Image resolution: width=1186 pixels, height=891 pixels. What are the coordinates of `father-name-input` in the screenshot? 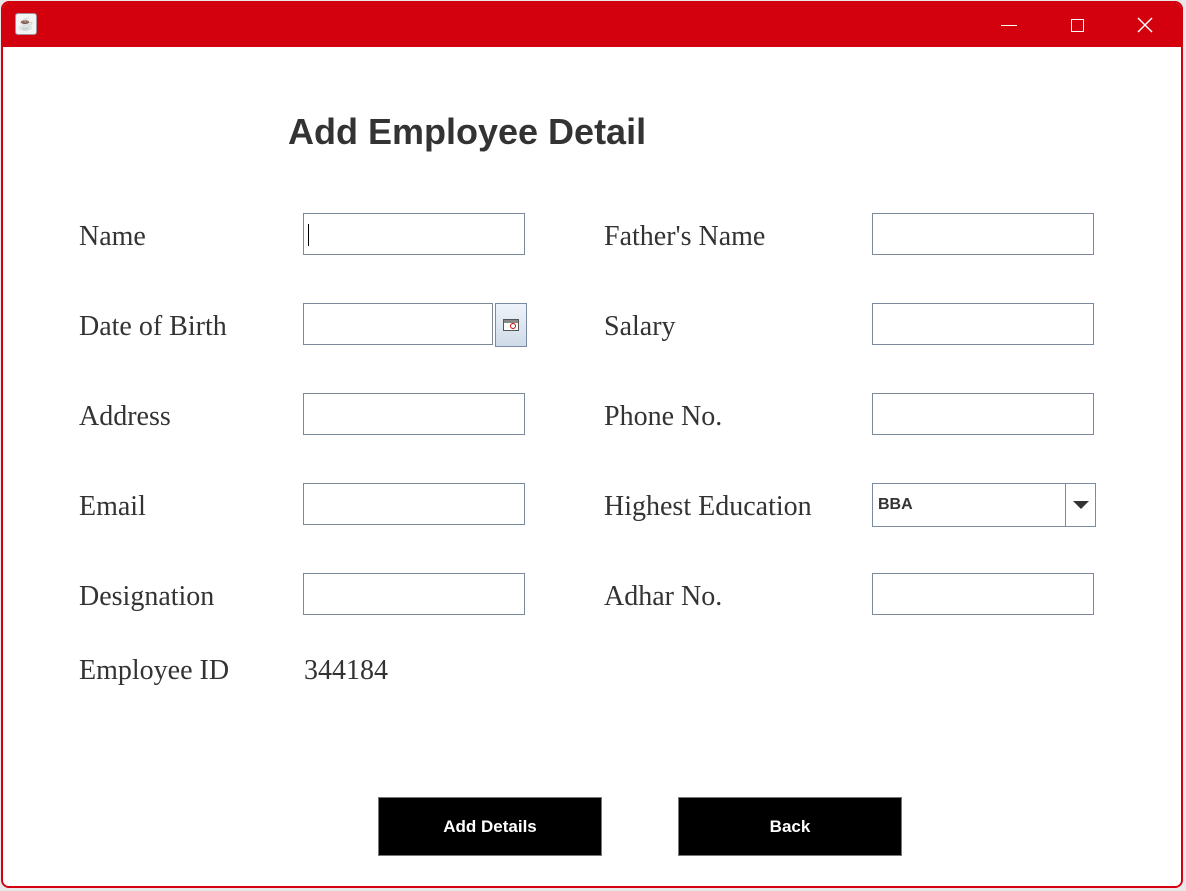 It's located at (983, 234).